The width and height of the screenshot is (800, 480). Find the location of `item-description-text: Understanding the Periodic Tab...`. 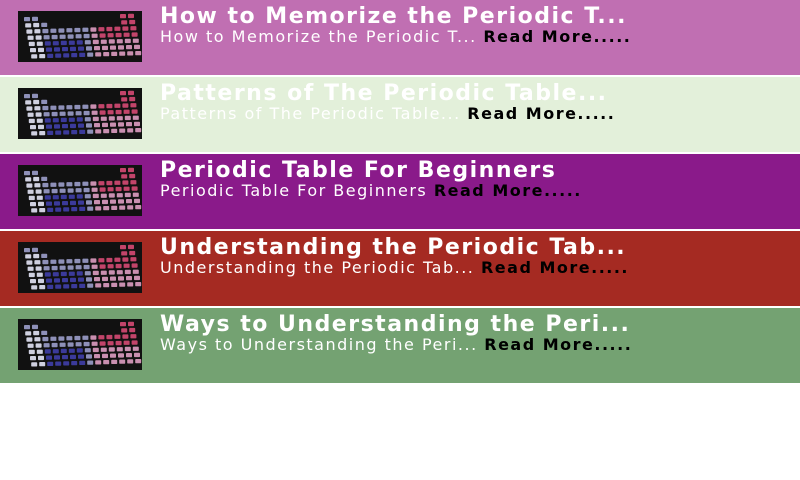

item-description-text: Understanding the Periodic Tab... is located at coordinates (317, 267).